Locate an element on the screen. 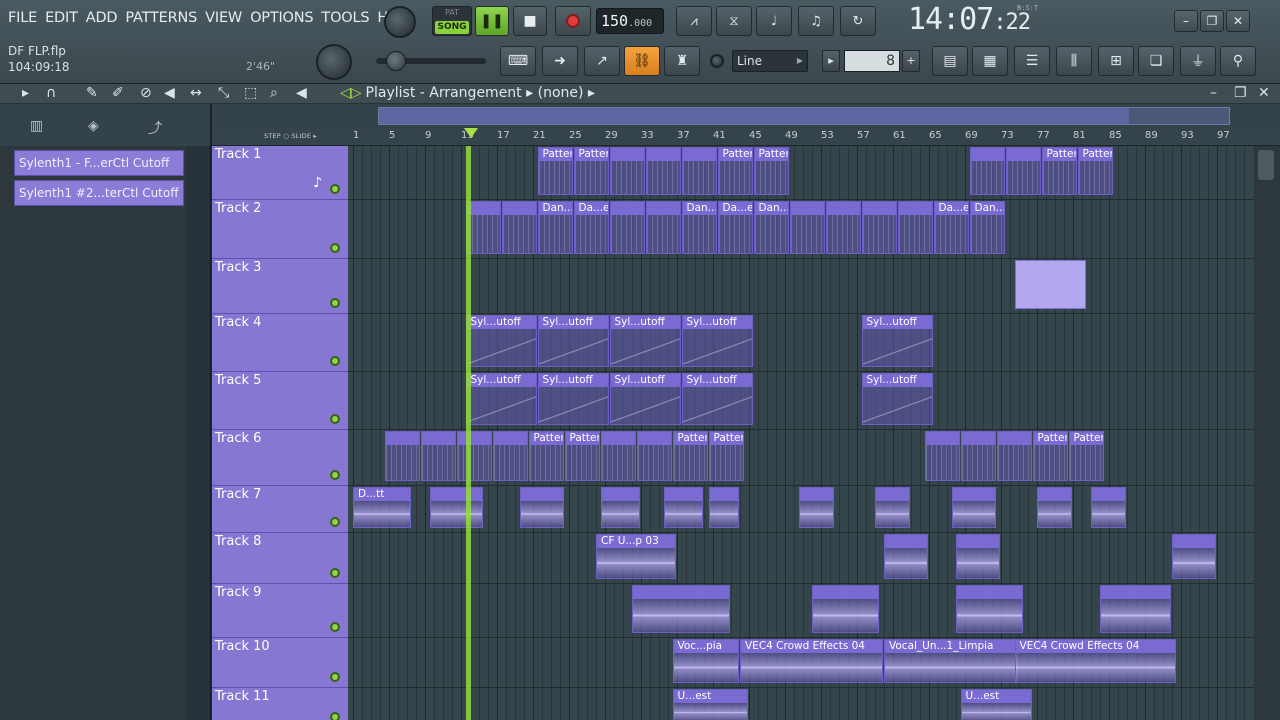  audio-clip: D...tt is located at coordinates (382, 507).